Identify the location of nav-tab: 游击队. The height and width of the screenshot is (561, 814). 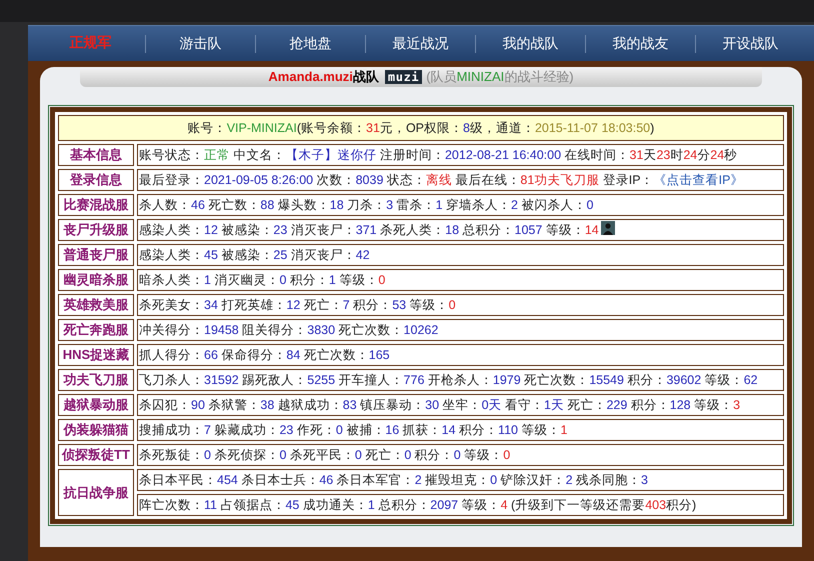
(200, 43).